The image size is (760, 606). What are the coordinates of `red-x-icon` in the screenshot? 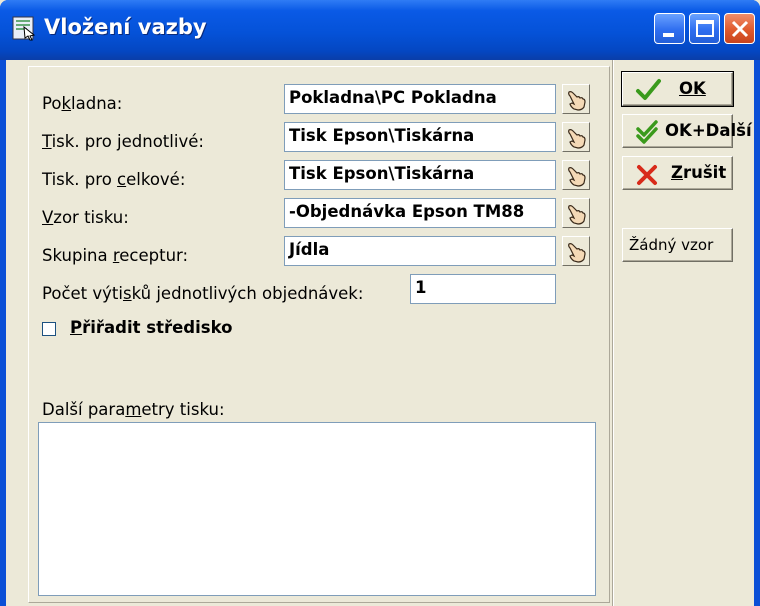 It's located at (647, 175).